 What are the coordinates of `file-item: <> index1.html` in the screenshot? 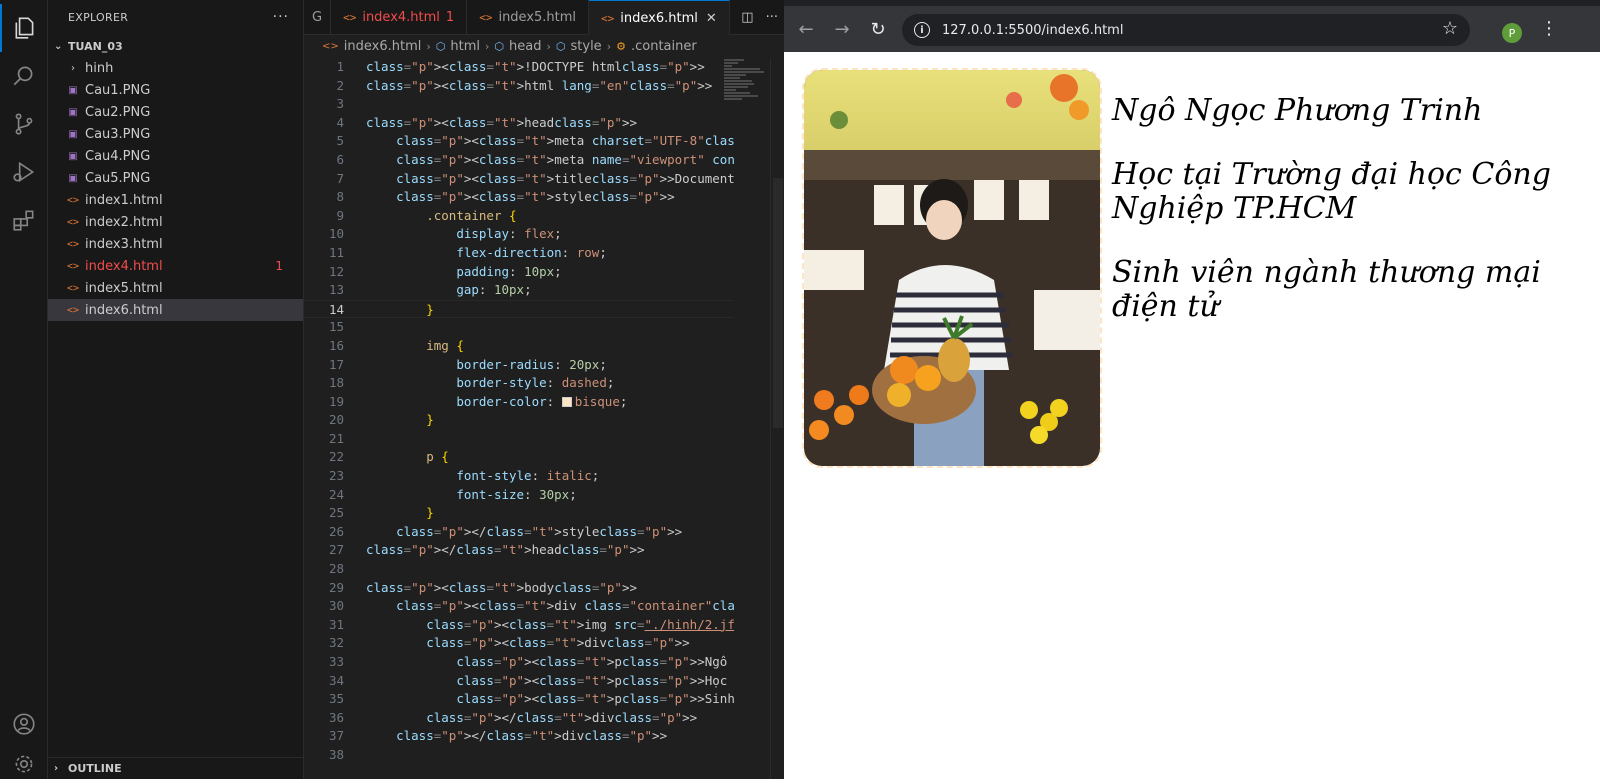 It's located at (175, 200).